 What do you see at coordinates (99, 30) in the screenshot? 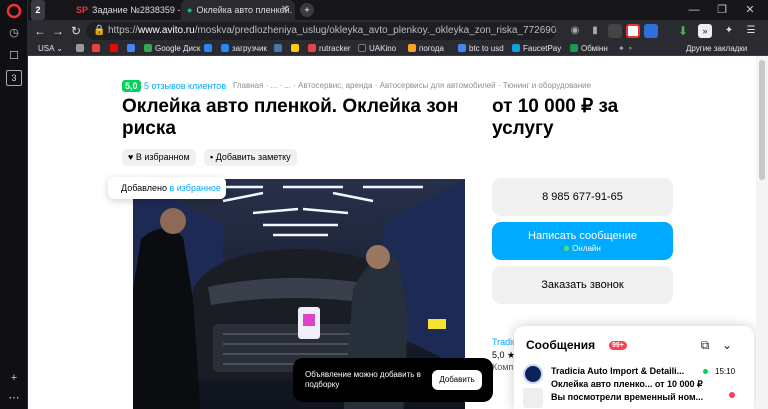
I see `lock-icon: 🔒` at bounding box center [99, 30].